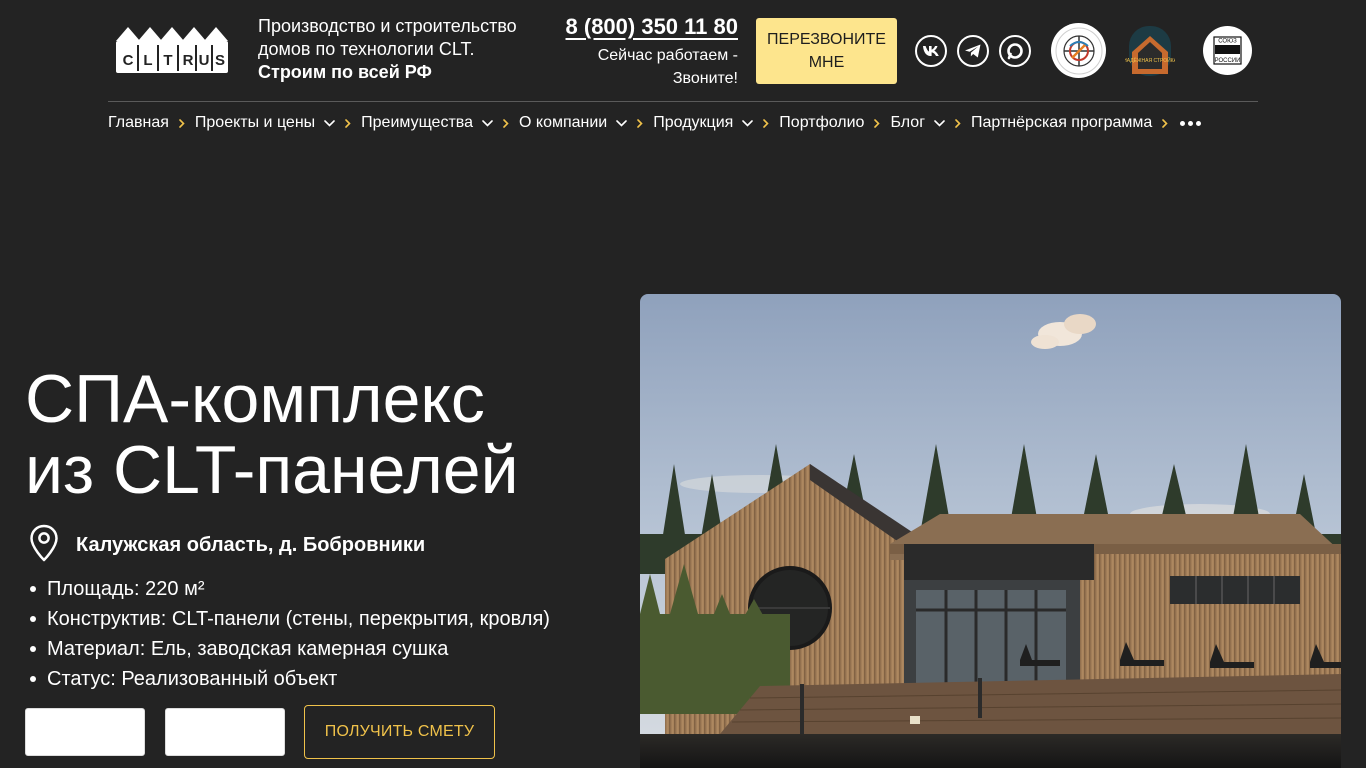 The width and height of the screenshot is (1366, 768). What do you see at coordinates (645, 27) in the screenshot?
I see `phone-link: 8 (800) 350 11 80` at bounding box center [645, 27].